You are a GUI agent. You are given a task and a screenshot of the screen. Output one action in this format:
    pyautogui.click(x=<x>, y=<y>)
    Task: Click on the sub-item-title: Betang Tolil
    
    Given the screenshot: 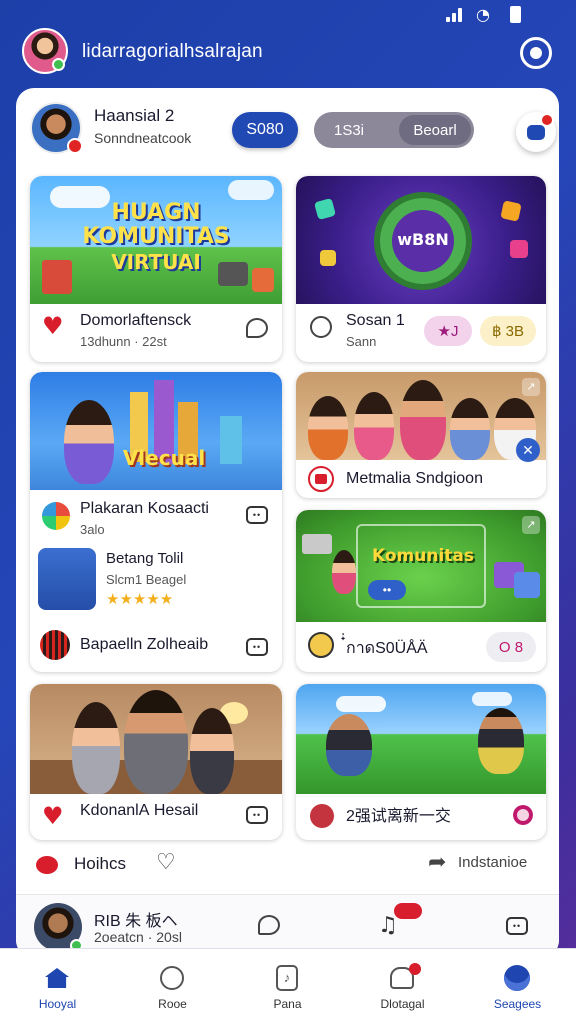 What is the action you would take?
    pyautogui.click(x=145, y=558)
    